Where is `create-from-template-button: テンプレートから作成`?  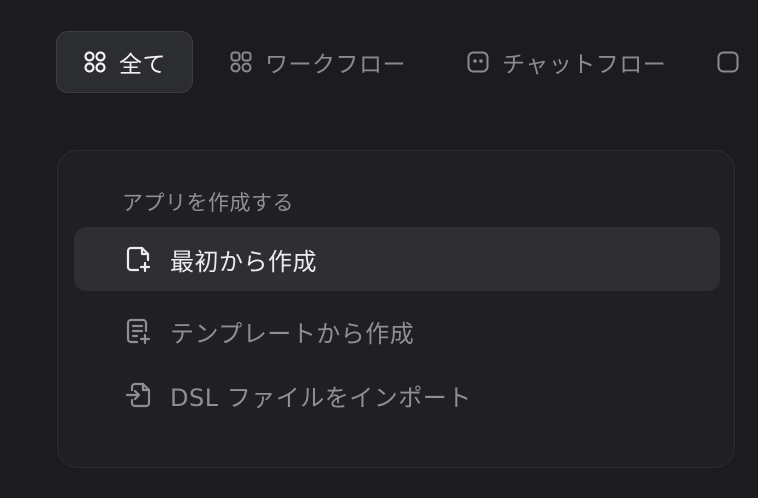
create-from-template-button: テンプレートから作成 is located at coordinates (397, 331).